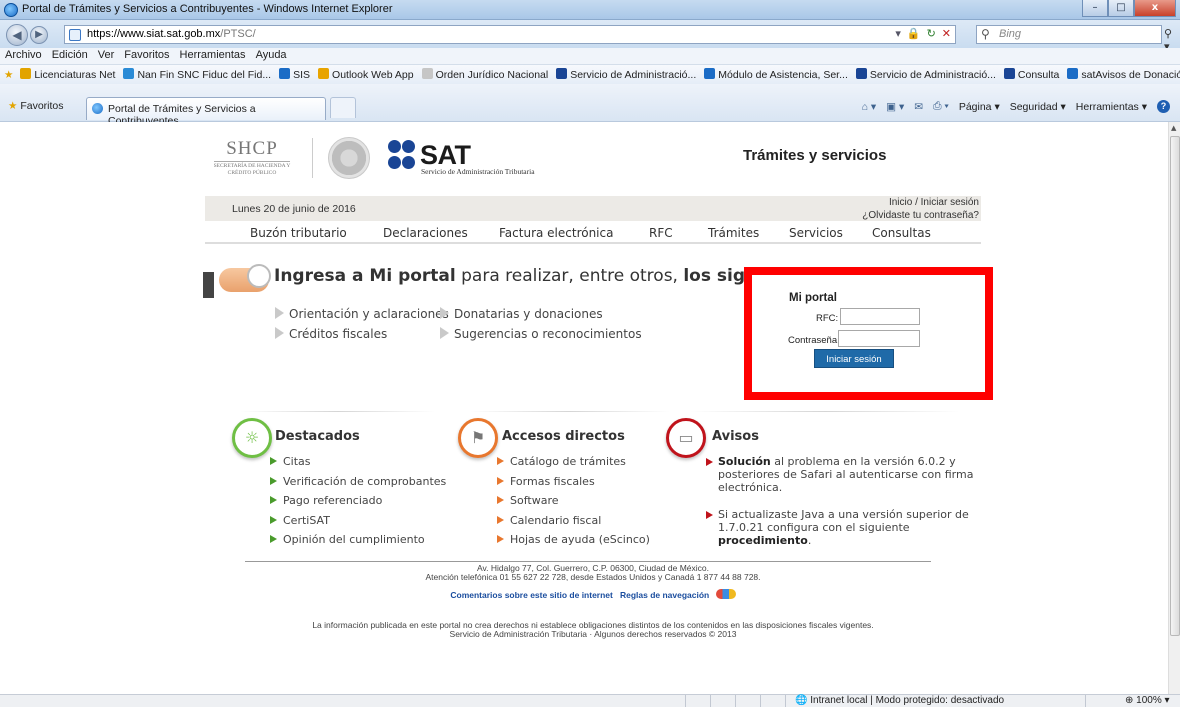 The image size is (1180, 707). I want to click on zoom-level: ⊕ 100% ▾, so click(1147, 700).